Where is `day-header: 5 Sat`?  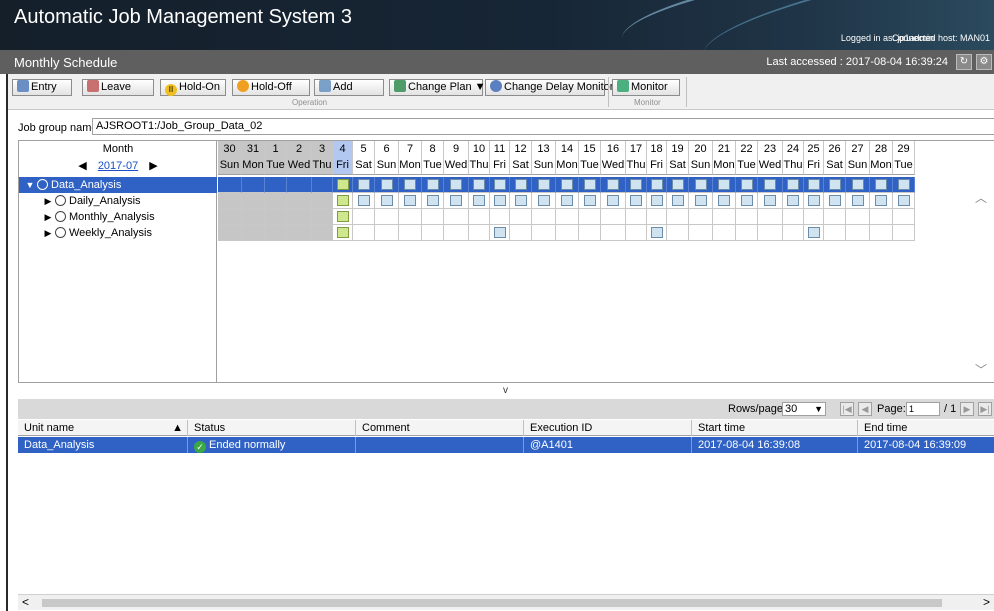
day-header: 5 Sat is located at coordinates (364, 158).